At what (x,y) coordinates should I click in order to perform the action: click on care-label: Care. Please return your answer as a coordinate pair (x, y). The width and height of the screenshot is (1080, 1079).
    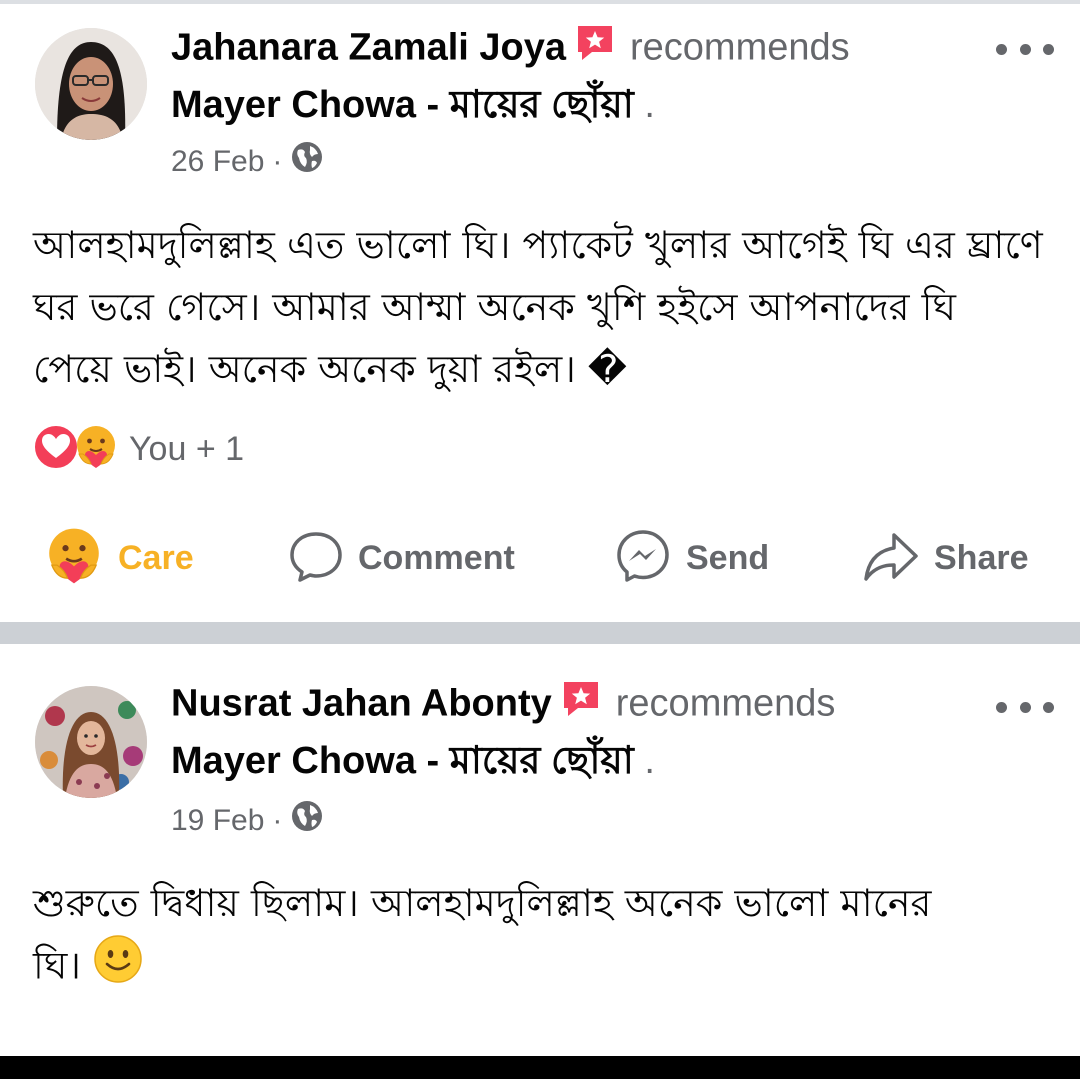
    Looking at the image, I should click on (156, 557).